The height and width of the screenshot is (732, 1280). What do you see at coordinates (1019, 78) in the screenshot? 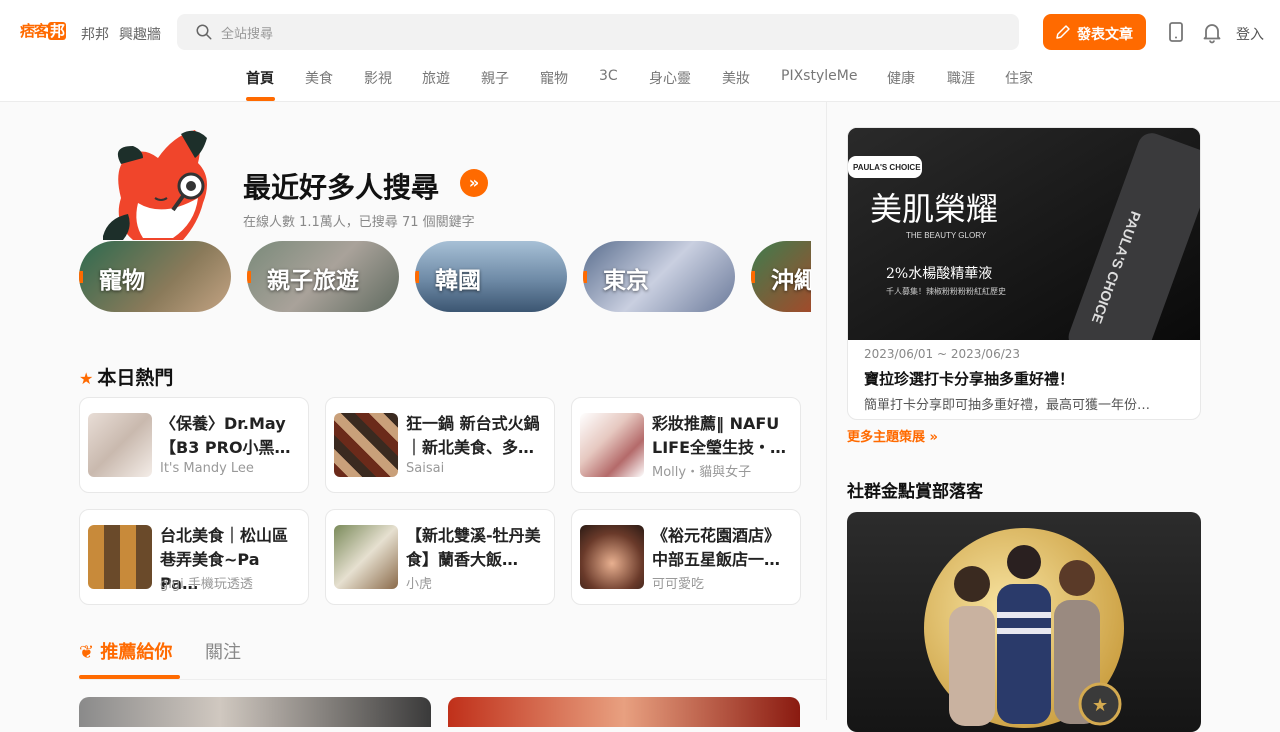
I see `tab-home-living: 住家` at bounding box center [1019, 78].